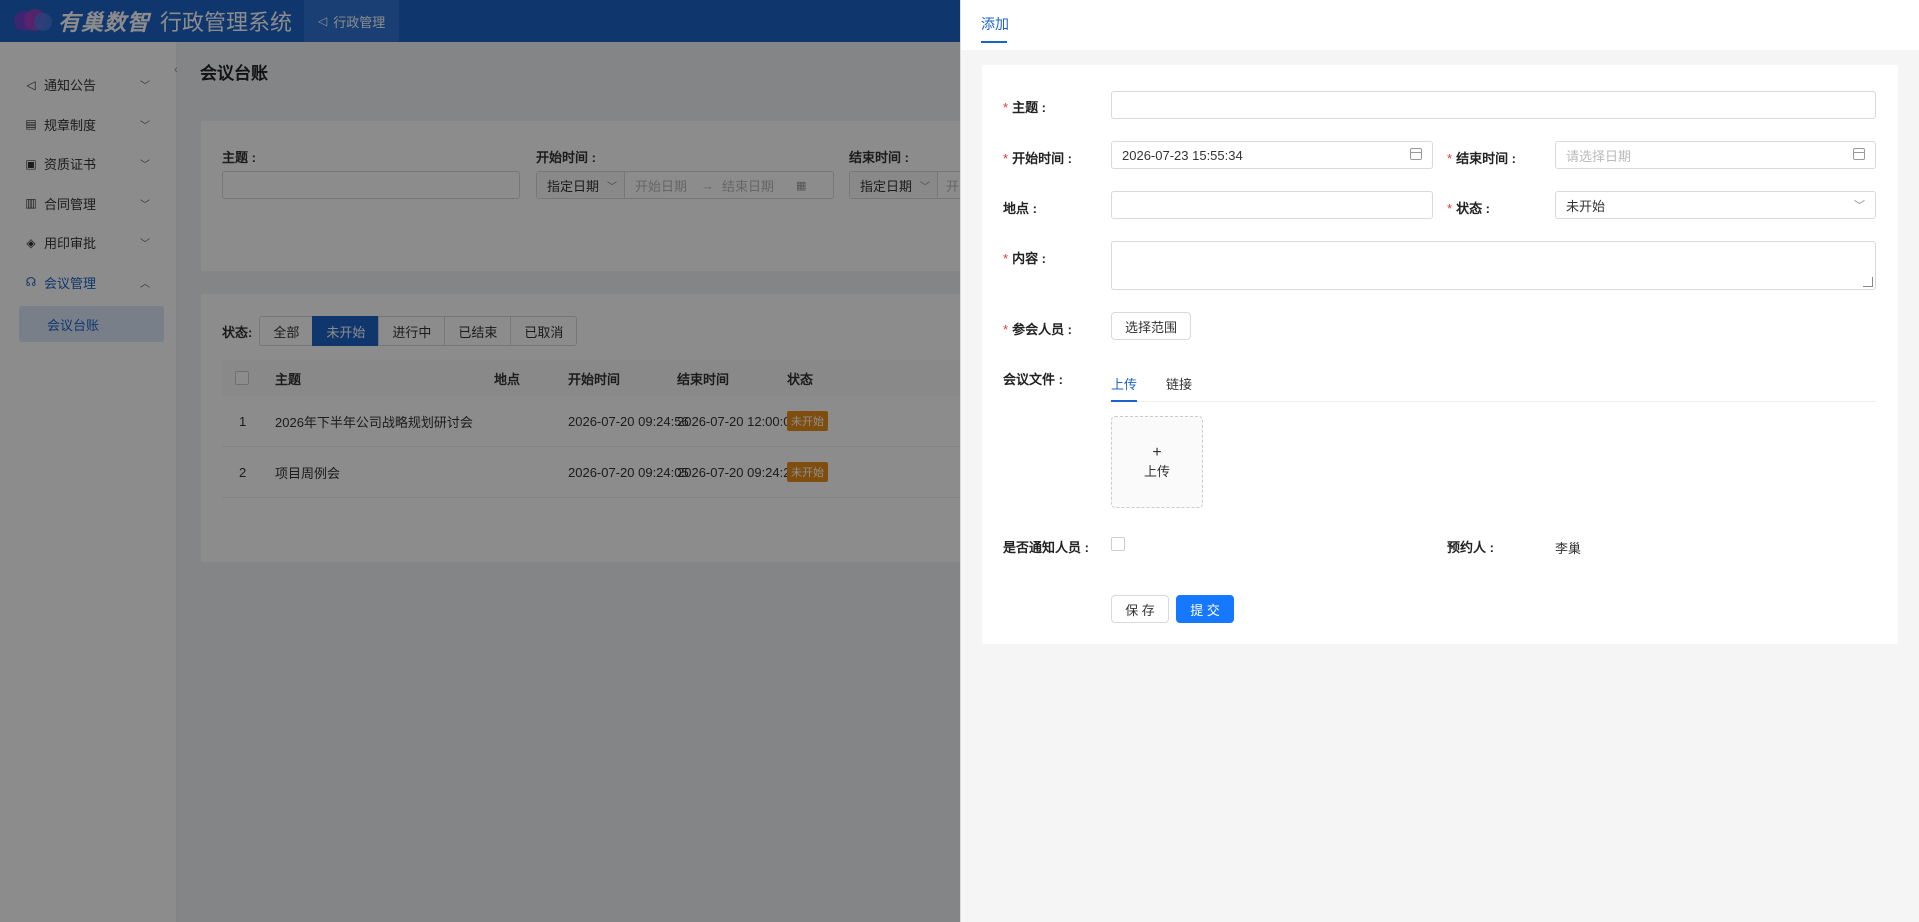  Describe the element at coordinates (1859, 206) in the screenshot. I see `chevron-down-icon: ﹀` at that location.